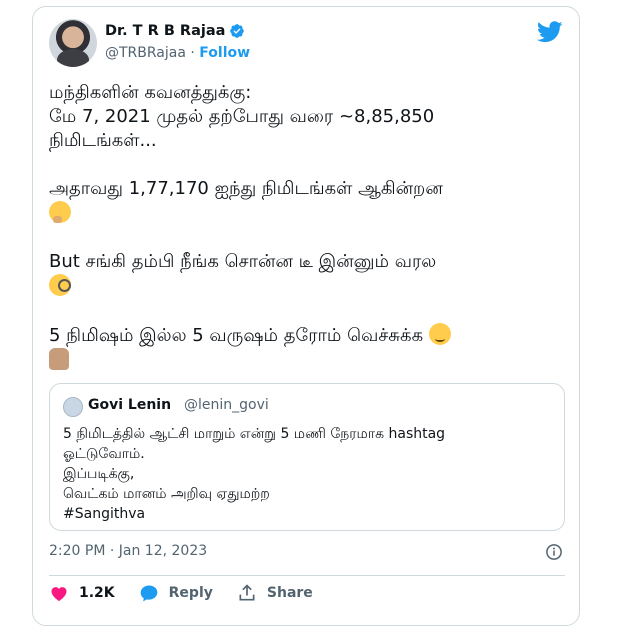 The image size is (628, 626). I want to click on author-name: Dr. T R B Rajaa, so click(165, 31).